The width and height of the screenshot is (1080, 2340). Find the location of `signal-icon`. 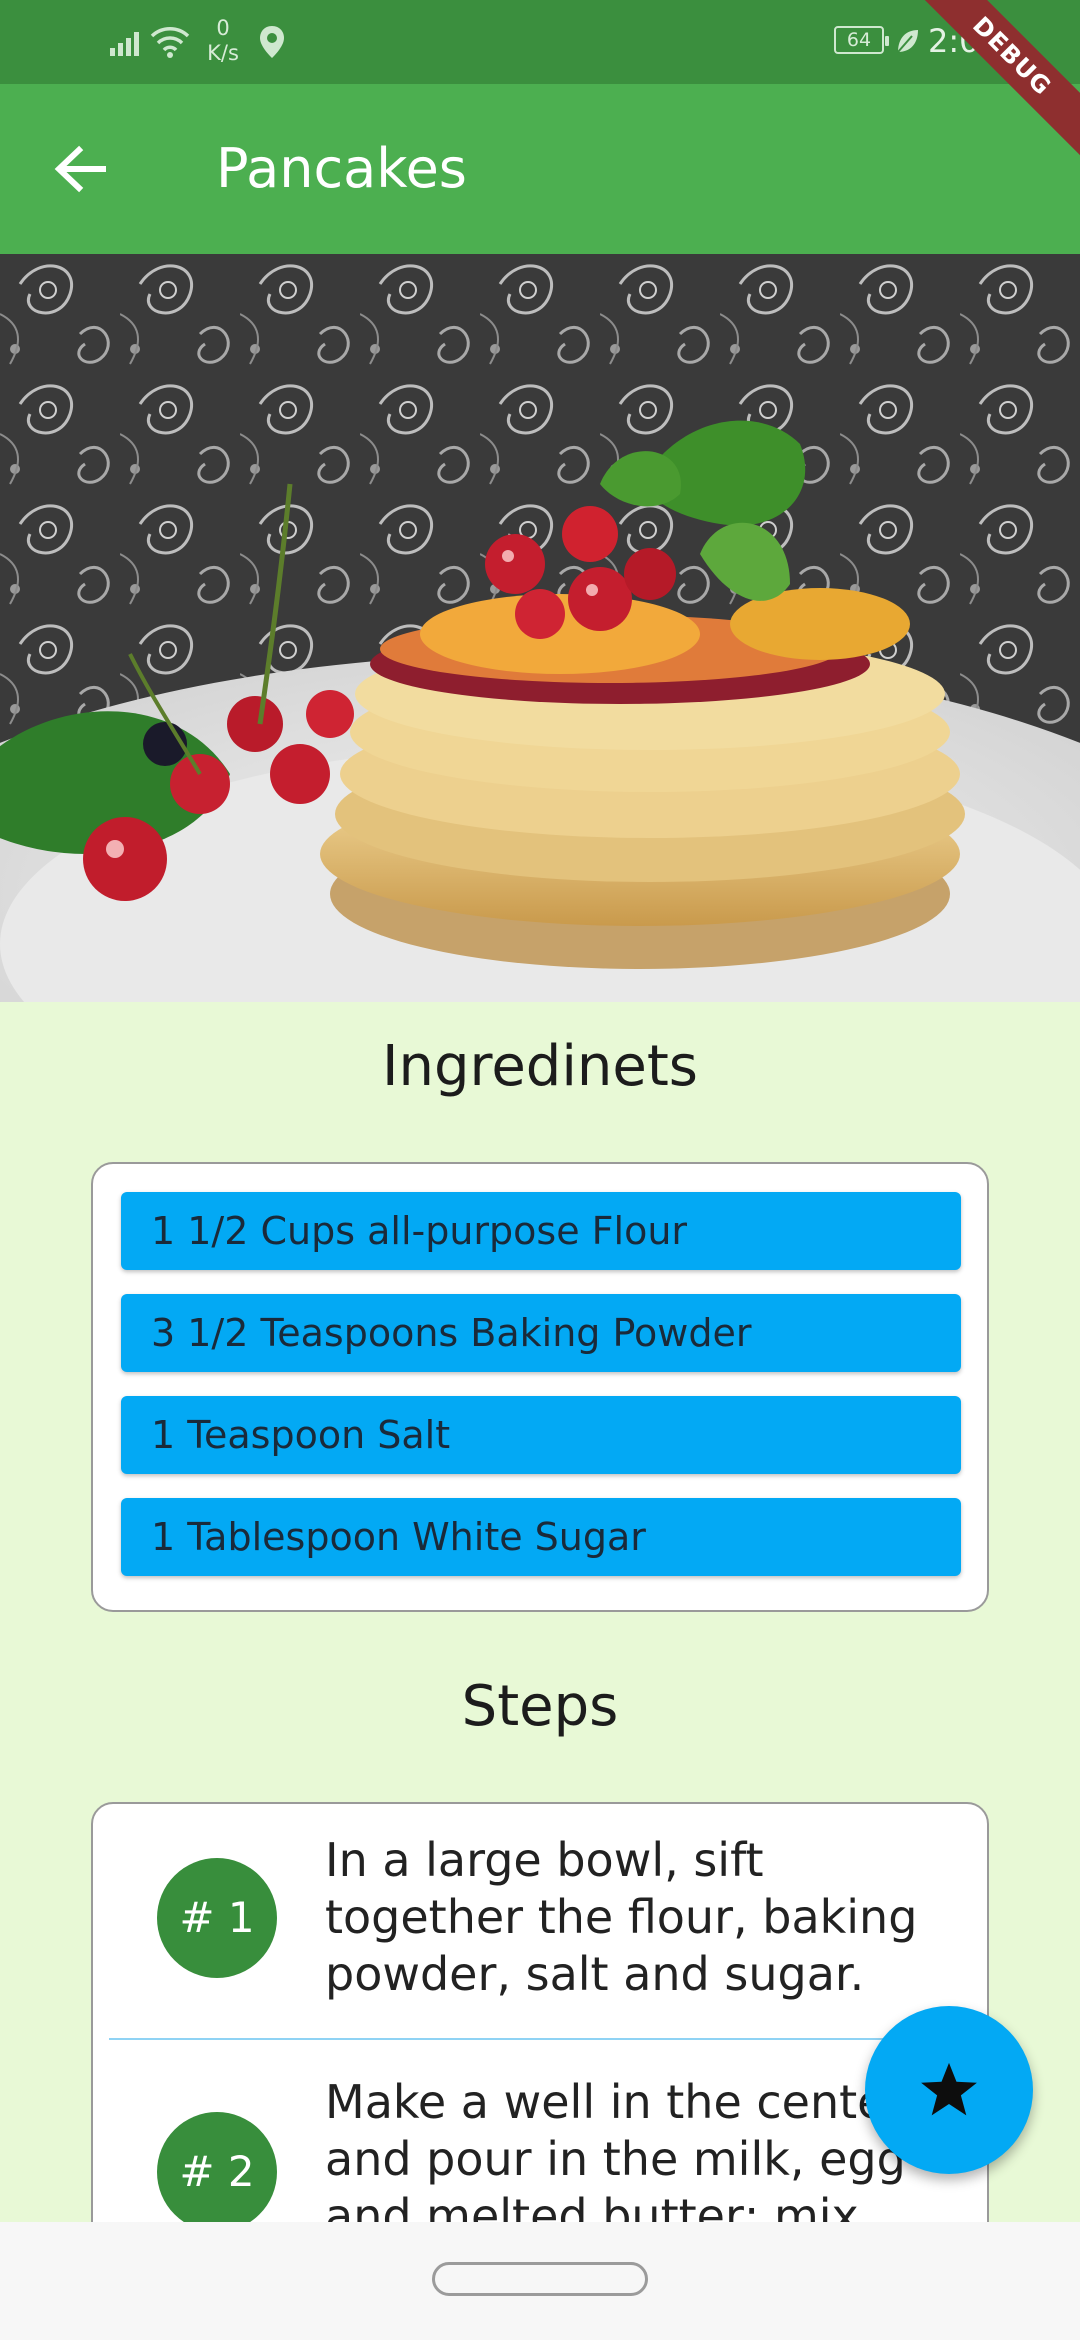

signal-icon is located at coordinates (124, 44).